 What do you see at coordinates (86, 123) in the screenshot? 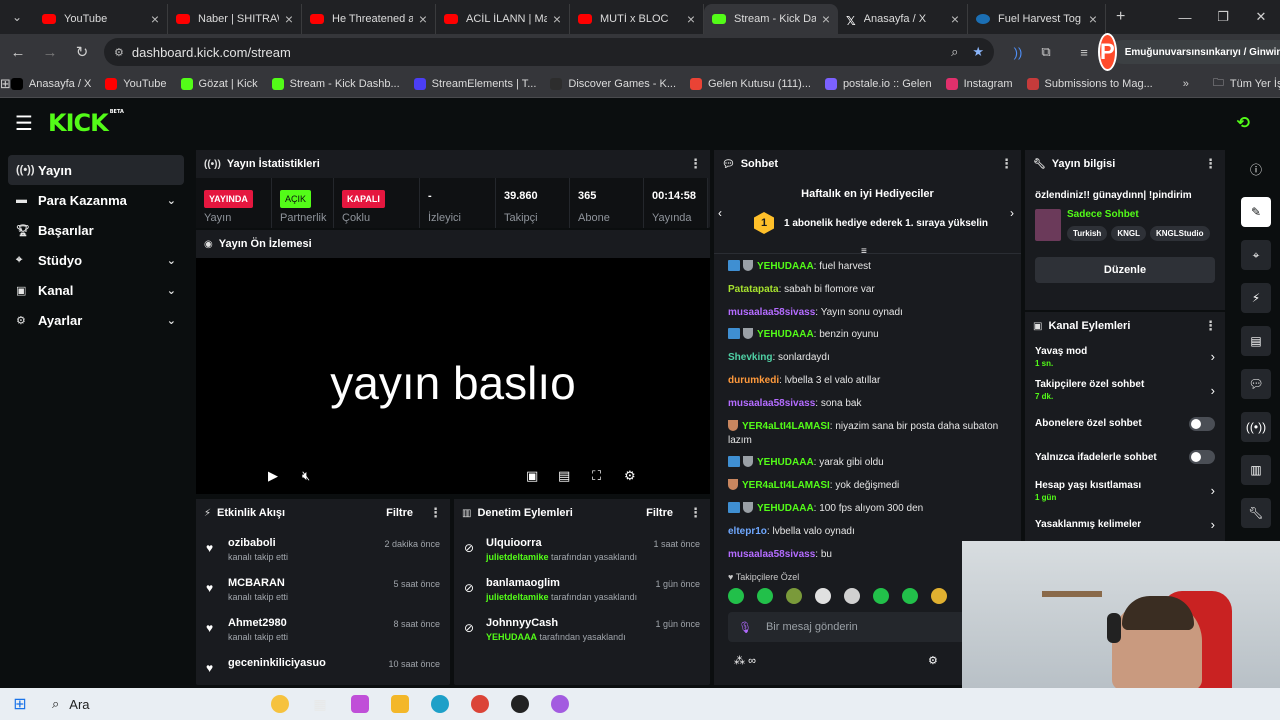
I see `kick-logo: KICK BETA` at bounding box center [86, 123].